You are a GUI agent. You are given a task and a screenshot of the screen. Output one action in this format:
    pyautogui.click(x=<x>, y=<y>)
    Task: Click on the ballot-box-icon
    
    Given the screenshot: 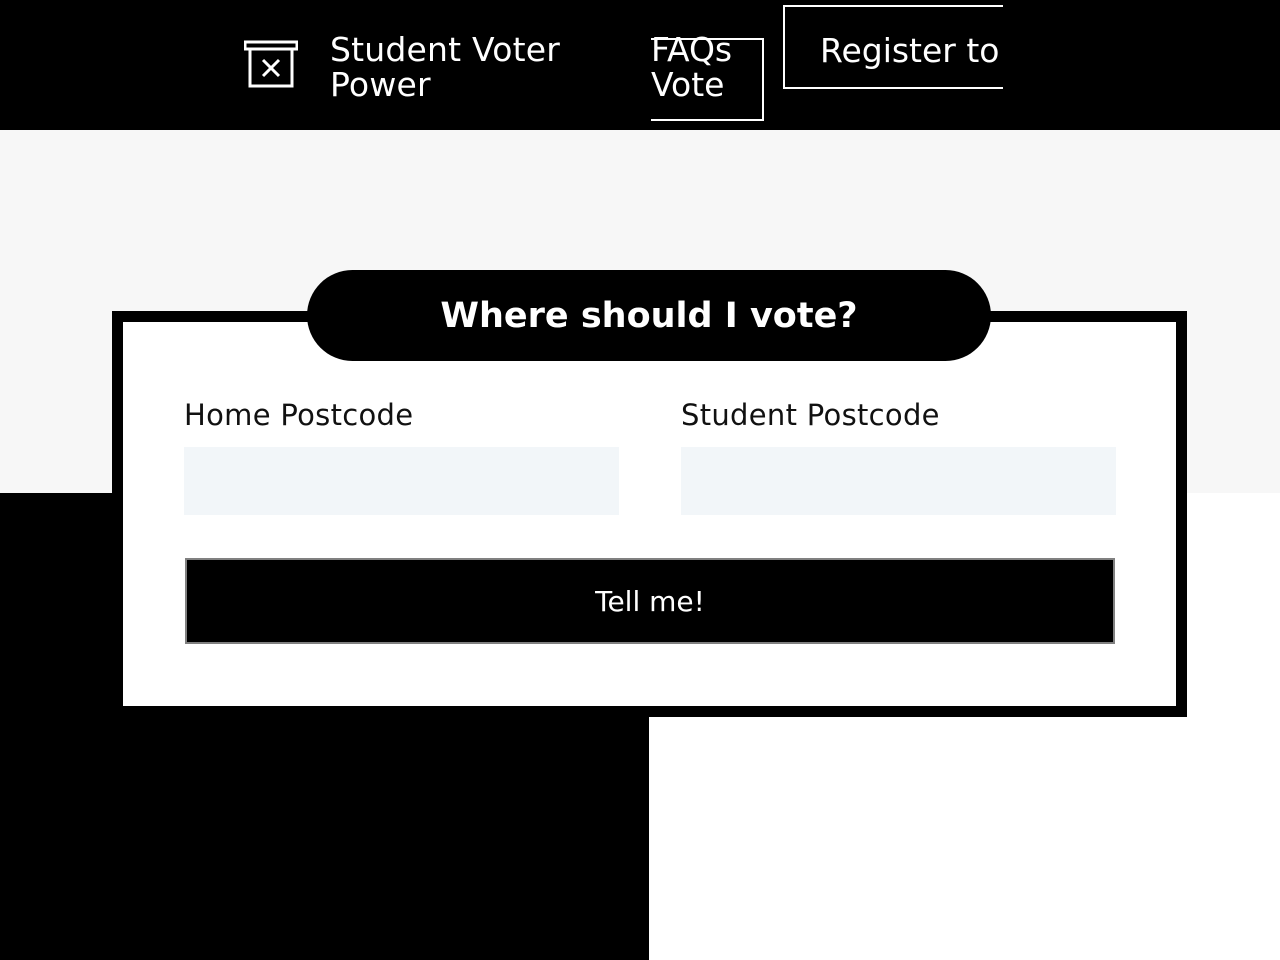 What is the action you would take?
    pyautogui.click(x=271, y=64)
    